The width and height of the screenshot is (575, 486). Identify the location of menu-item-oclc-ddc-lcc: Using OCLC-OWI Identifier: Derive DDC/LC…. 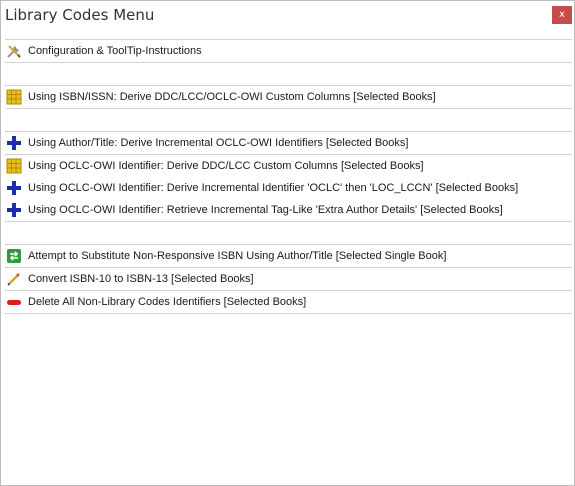
(288, 166).